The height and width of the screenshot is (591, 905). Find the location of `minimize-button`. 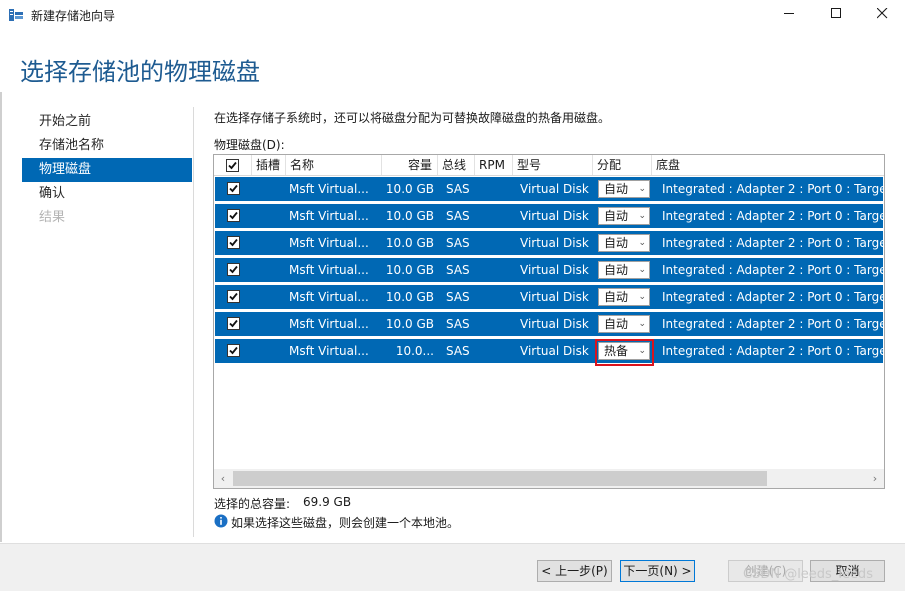

minimize-button is located at coordinates (789, 15).